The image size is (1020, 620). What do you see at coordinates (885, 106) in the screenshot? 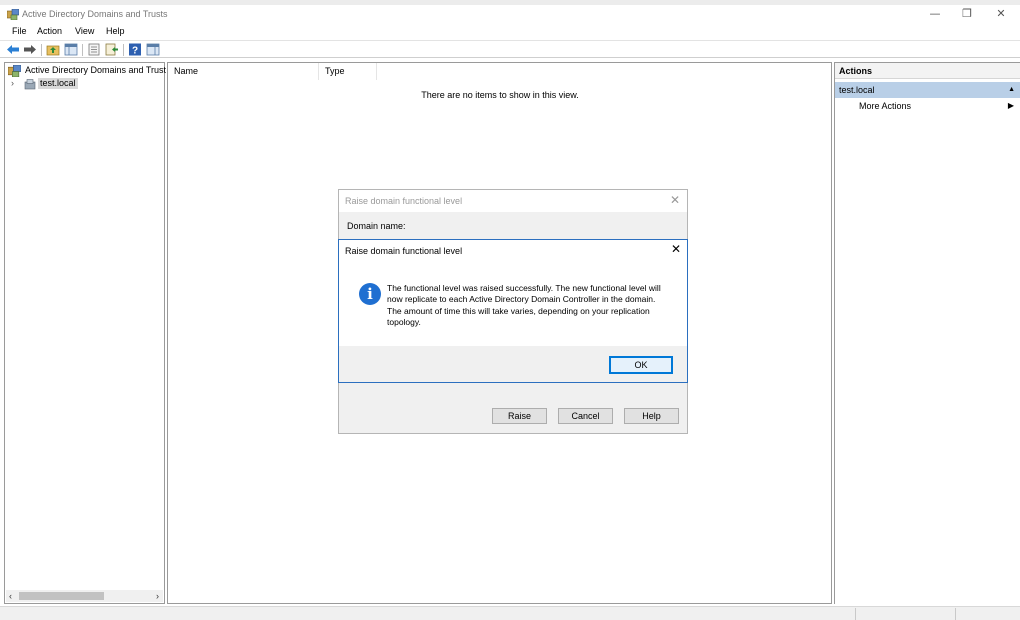
I see `more-actions-item: More Actions` at bounding box center [885, 106].